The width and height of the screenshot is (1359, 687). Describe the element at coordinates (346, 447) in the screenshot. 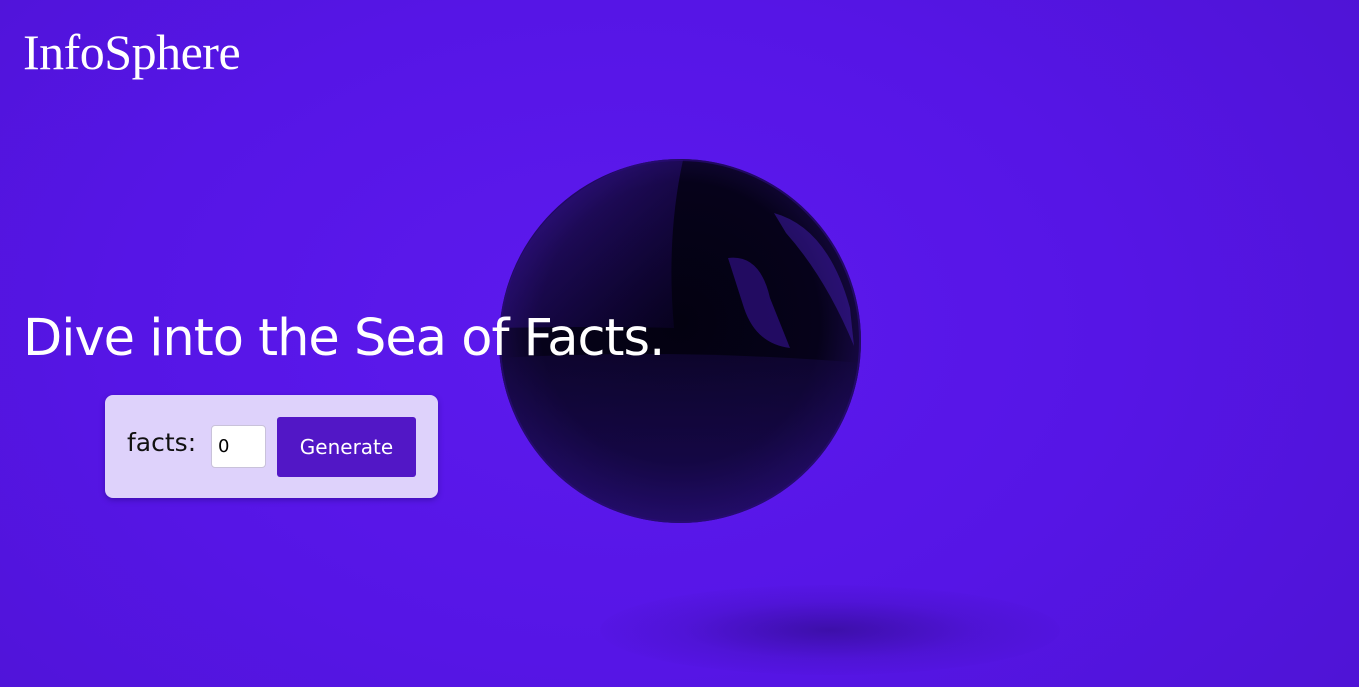

I see `generate-button: Generate` at that location.